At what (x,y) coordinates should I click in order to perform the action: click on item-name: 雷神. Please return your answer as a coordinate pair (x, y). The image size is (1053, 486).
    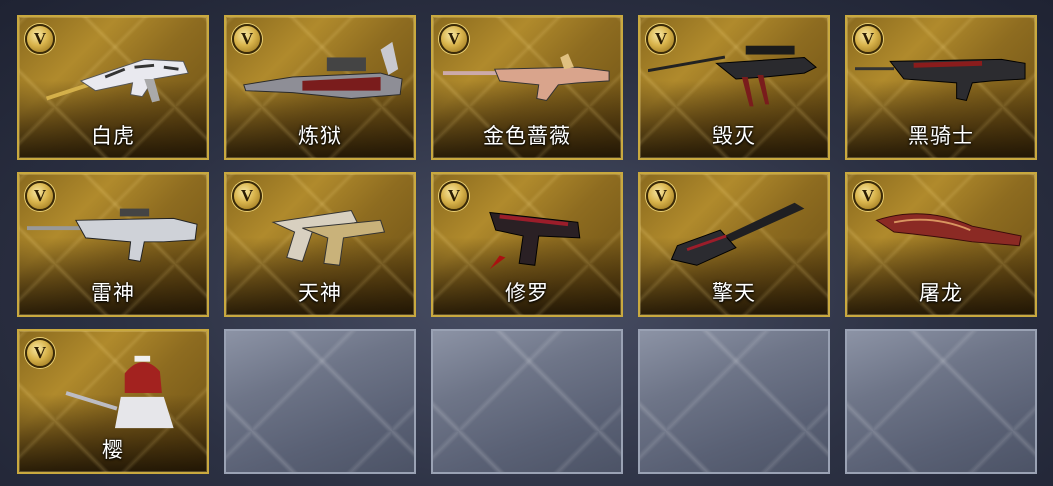
    Looking at the image, I should click on (113, 293).